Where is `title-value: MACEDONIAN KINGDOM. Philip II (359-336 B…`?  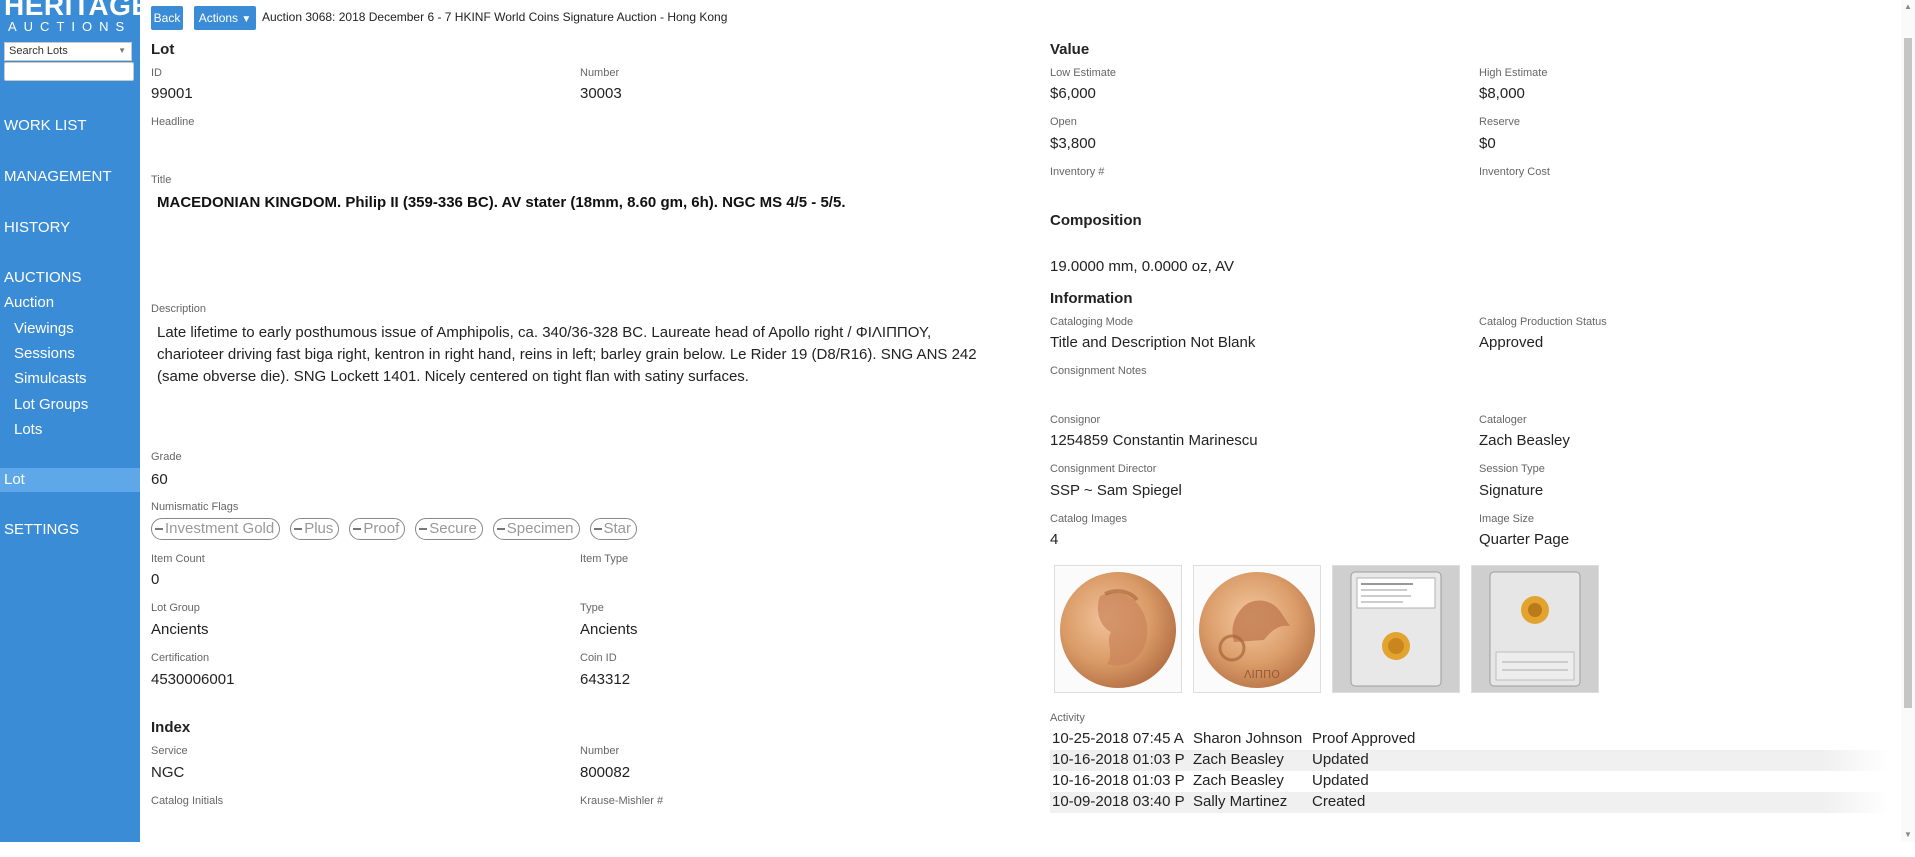
title-value: MACEDONIAN KINGDOM. Philip II (359-336 B… is located at coordinates (501, 202).